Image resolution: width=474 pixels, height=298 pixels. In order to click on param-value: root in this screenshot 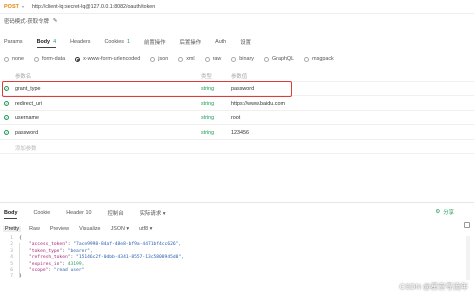, I will do `click(235, 118)`.